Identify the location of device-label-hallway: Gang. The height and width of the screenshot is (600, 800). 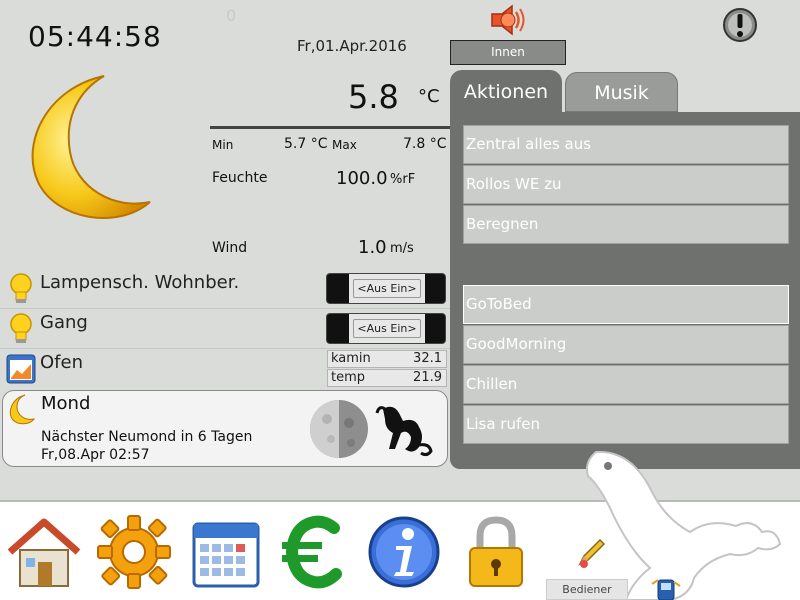
(64, 322).